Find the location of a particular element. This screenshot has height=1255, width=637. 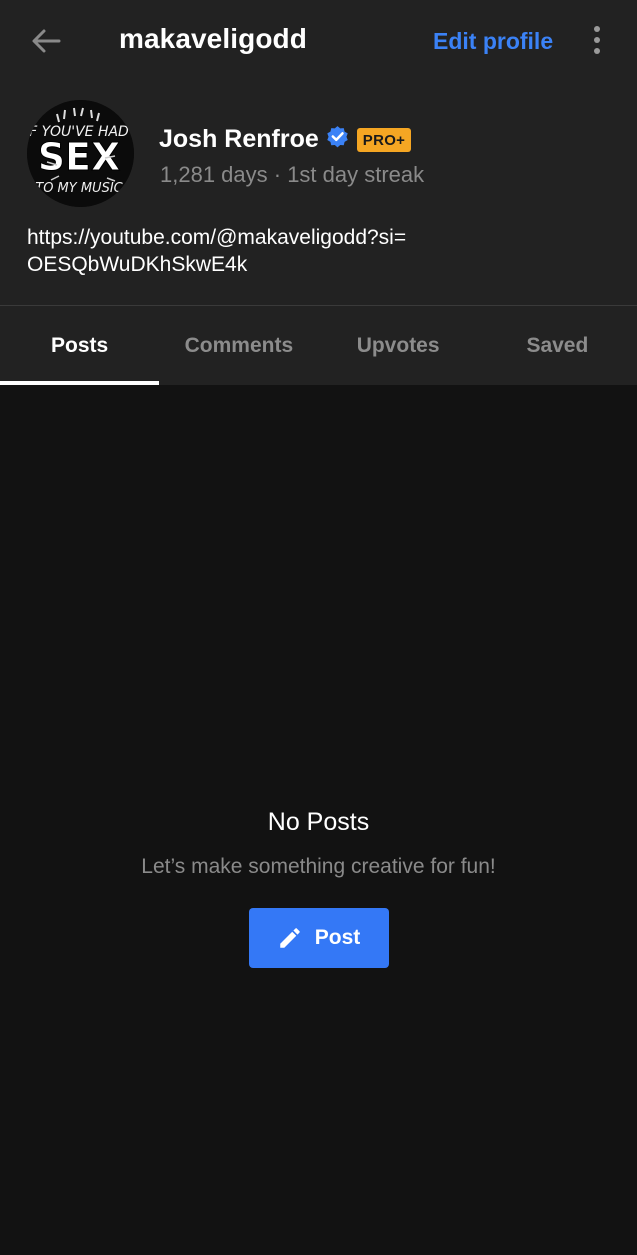

back-button is located at coordinates (46, 41).